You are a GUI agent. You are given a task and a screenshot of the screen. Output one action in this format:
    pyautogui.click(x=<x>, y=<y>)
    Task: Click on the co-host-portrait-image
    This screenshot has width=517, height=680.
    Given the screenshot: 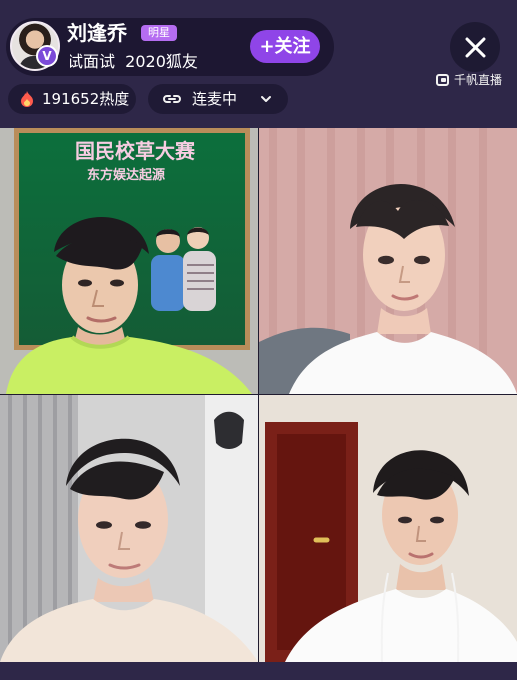 What is the action you would take?
    pyautogui.click(x=129, y=305)
    